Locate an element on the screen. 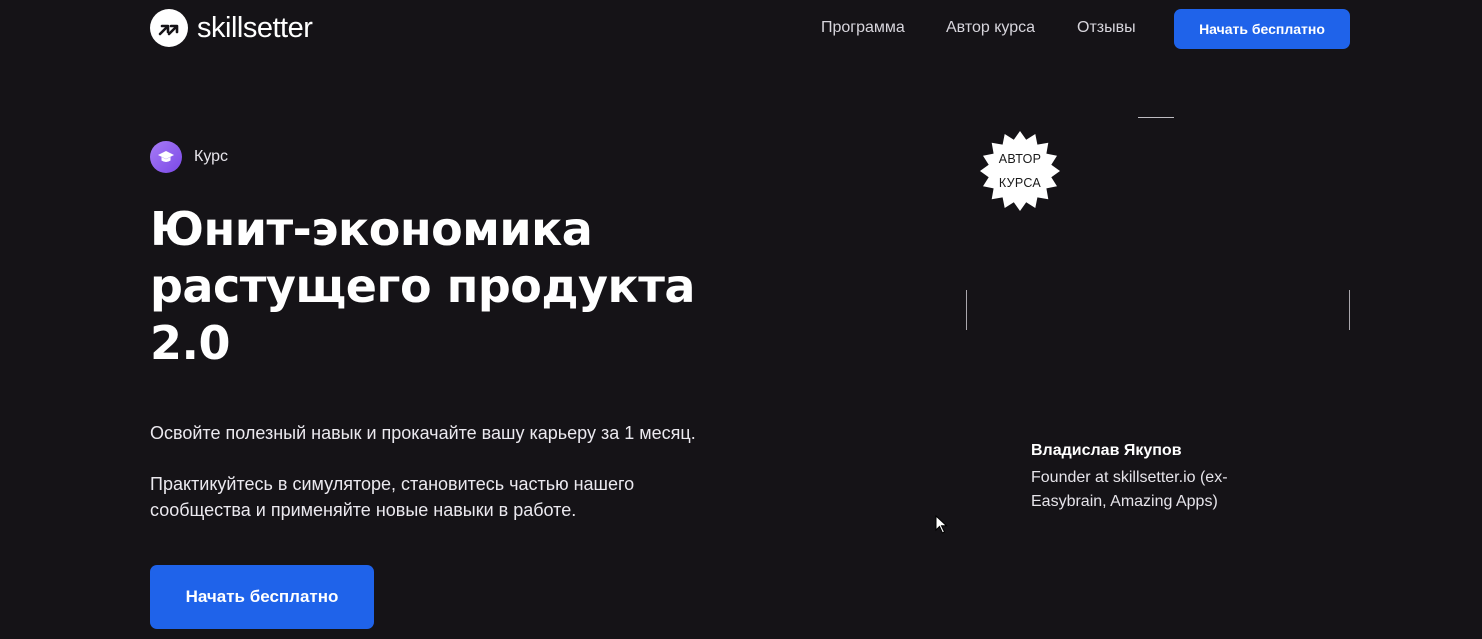 The image size is (1482, 639). course-badge: Курс is located at coordinates (189, 157).